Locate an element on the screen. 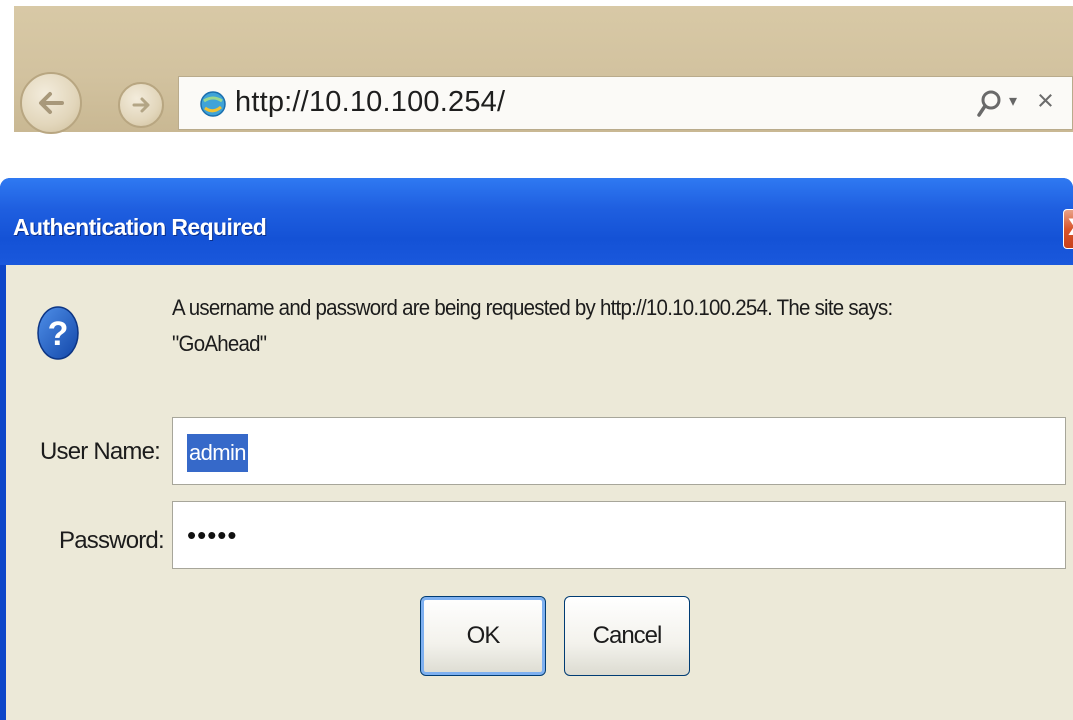  password-label: Password: is located at coordinates (112, 540).